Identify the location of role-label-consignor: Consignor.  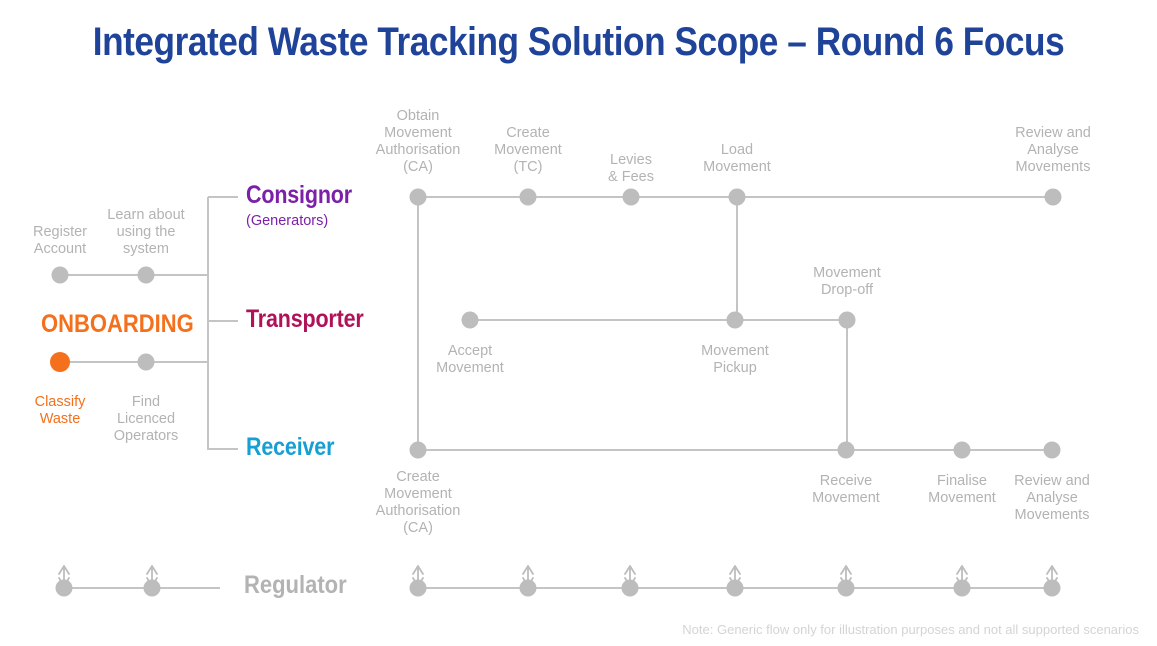
(299, 195).